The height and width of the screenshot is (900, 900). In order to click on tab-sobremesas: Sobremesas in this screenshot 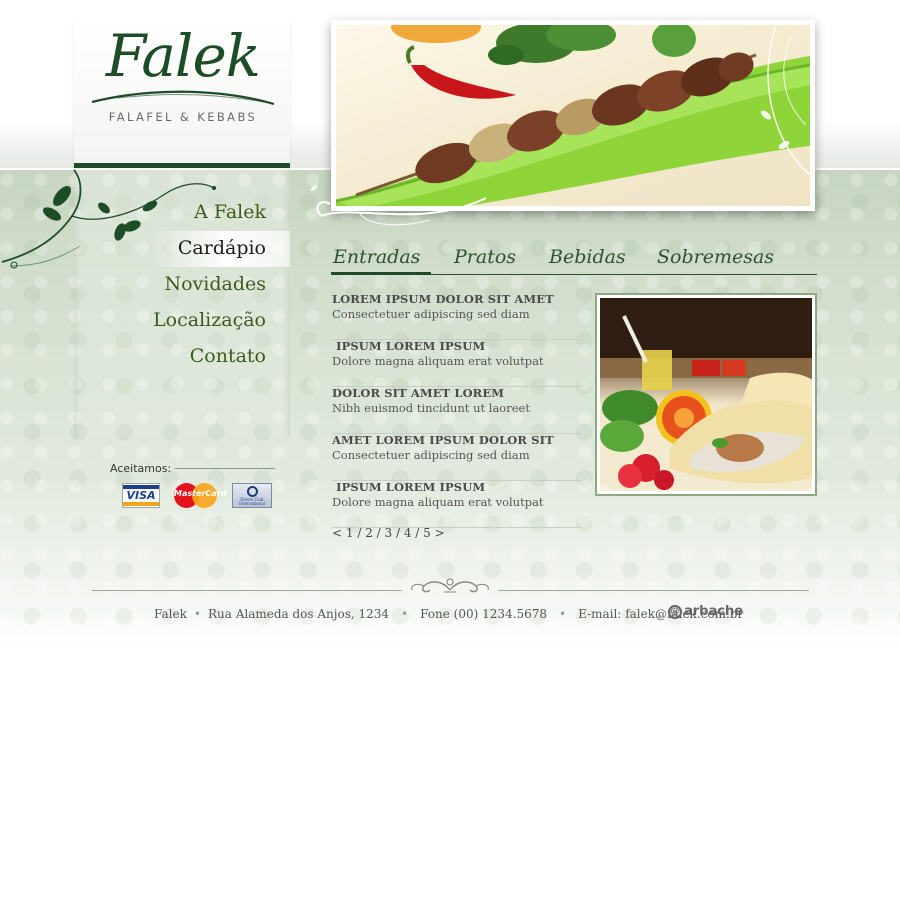, I will do `click(715, 257)`.